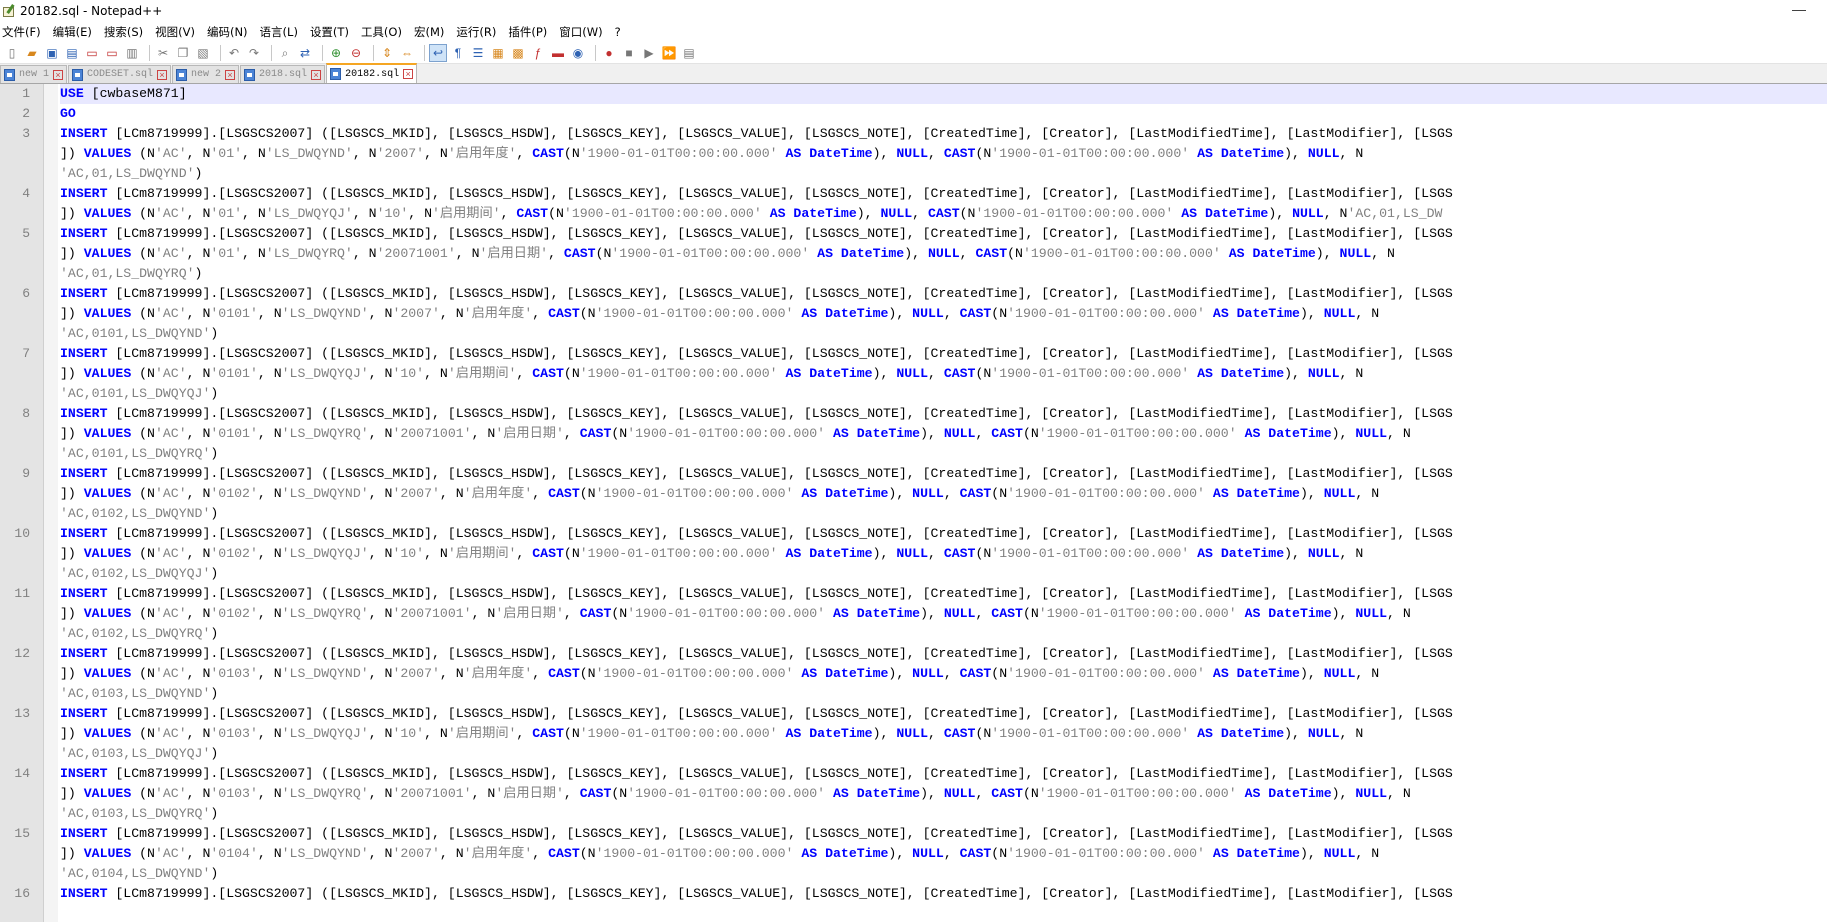  Describe the element at coordinates (943, 274) in the screenshot. I see `code-line-wrap: 'AC,01,LS_DWQYRQ')` at that location.